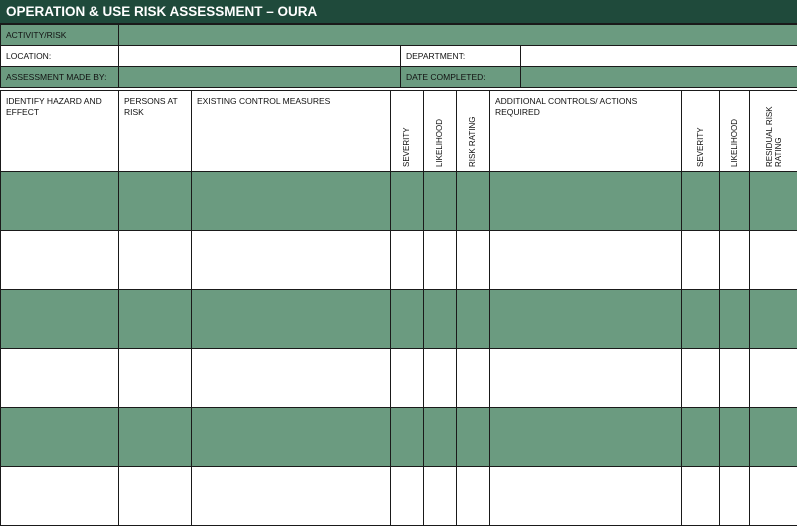 The width and height of the screenshot is (797, 526). I want to click on date-field, so click(659, 77).